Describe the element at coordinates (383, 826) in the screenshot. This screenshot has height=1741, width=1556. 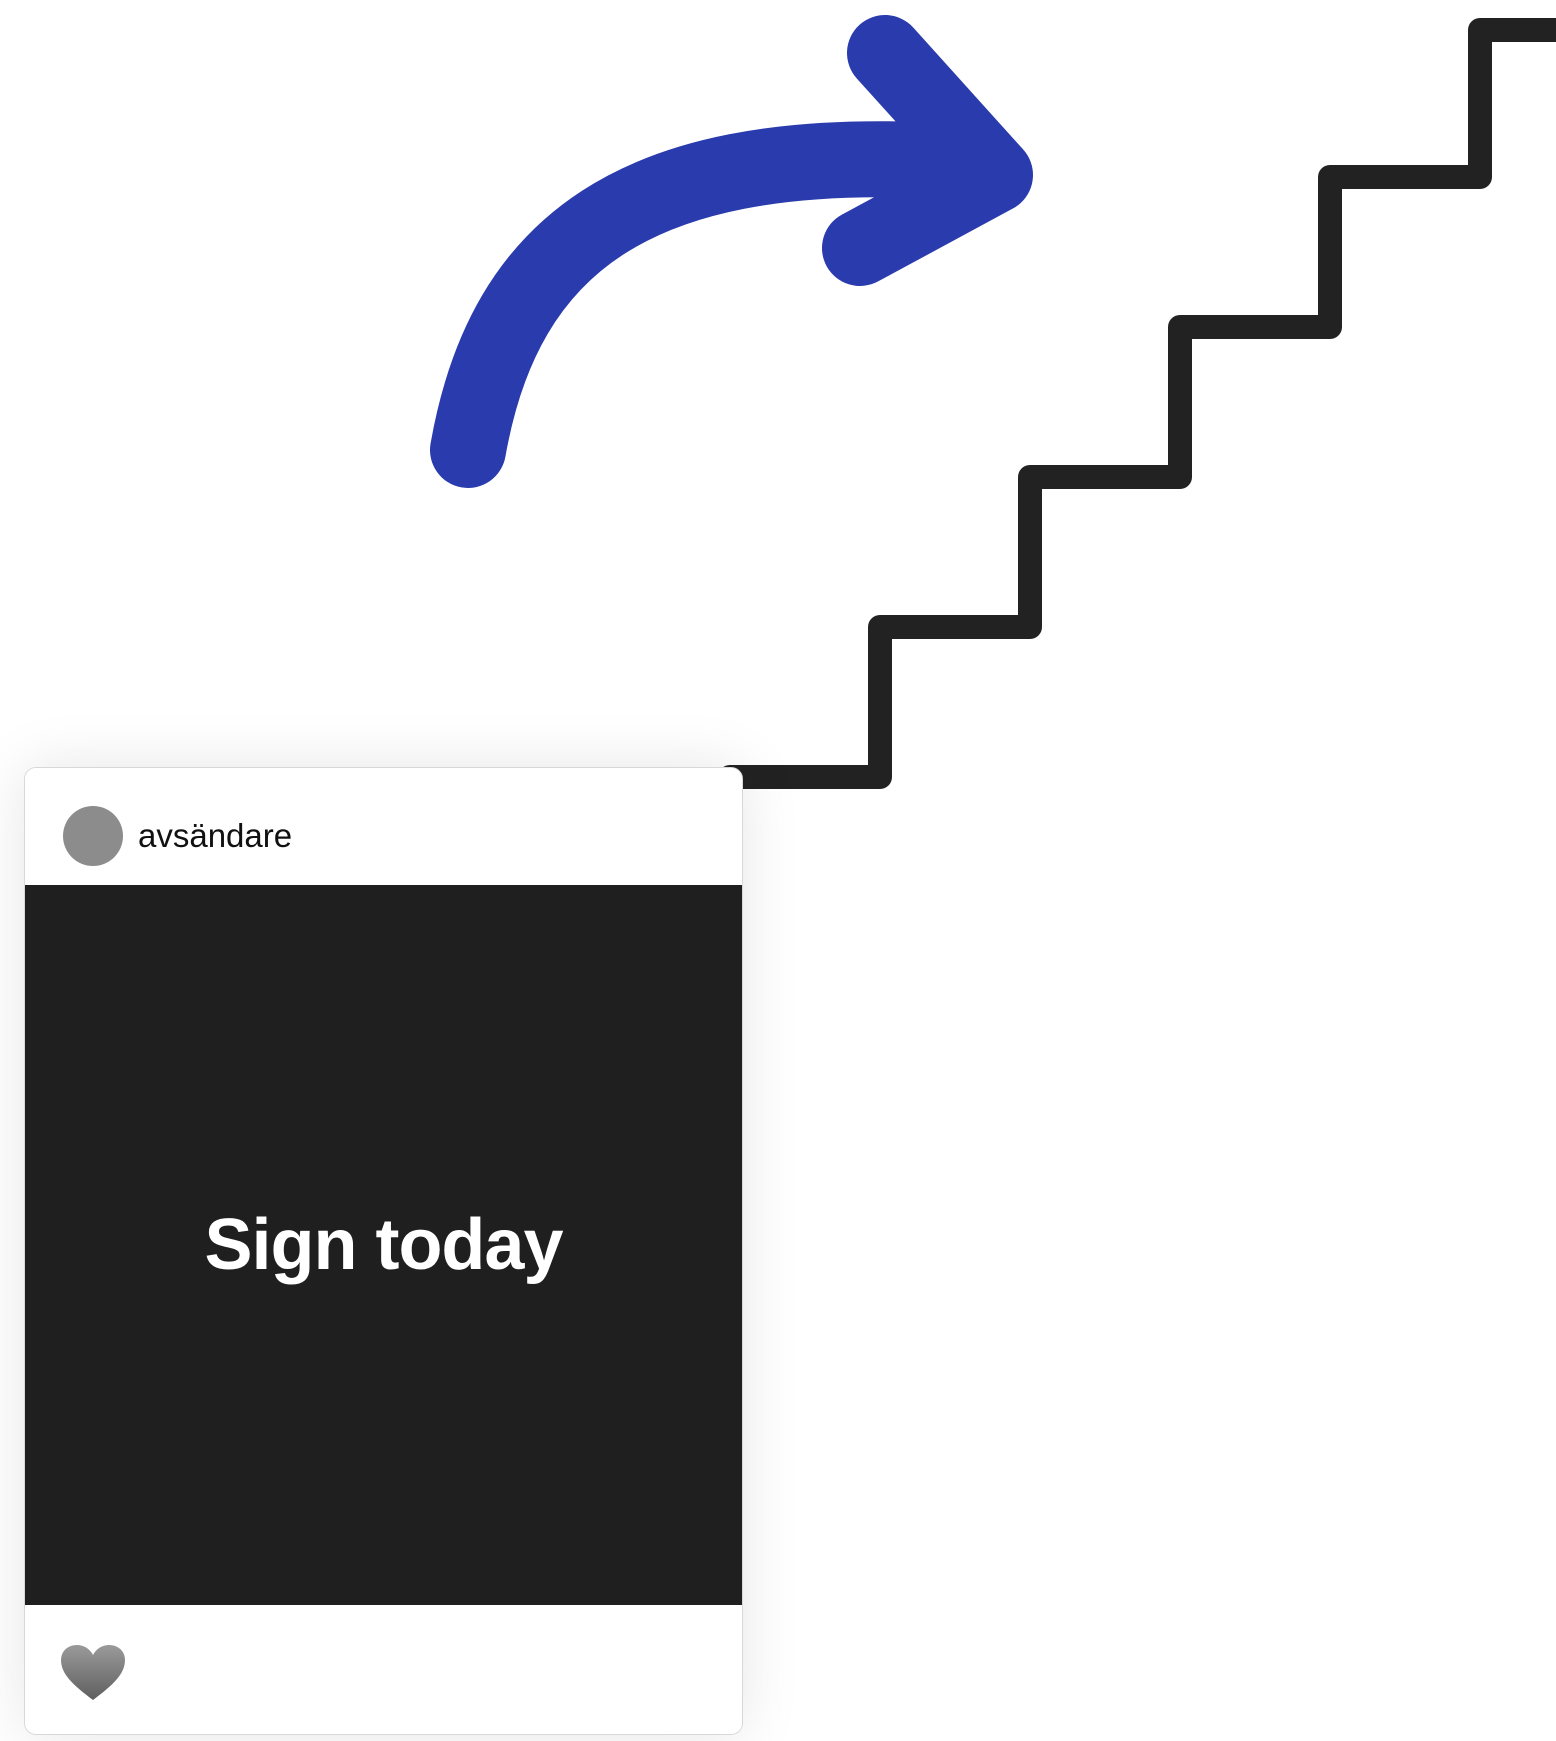
I see `post-header: avsändare` at that location.